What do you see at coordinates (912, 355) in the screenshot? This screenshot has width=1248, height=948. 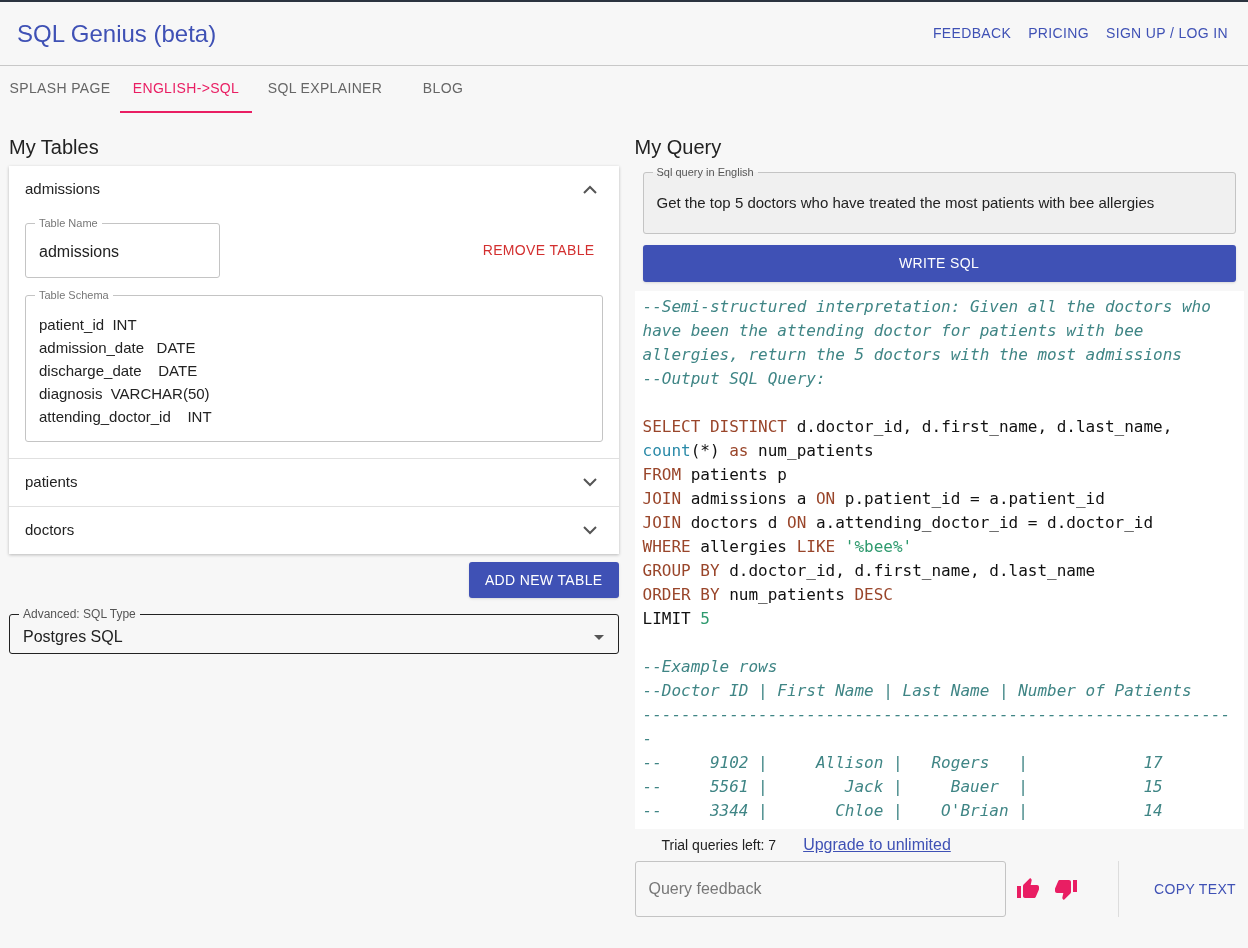 I see `code-line: allergies, return the 5 doctors with the most admissions` at bounding box center [912, 355].